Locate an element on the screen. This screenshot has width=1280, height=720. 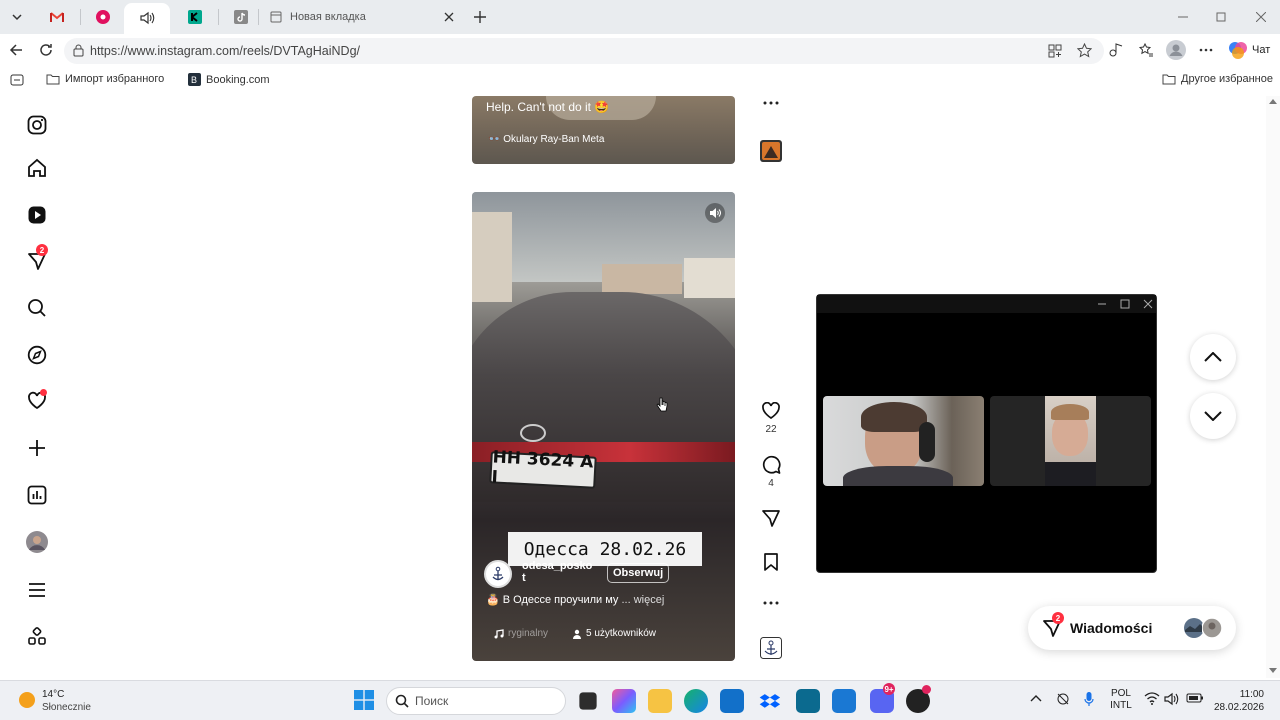
dropbox-icon is located at coordinates (770, 701).